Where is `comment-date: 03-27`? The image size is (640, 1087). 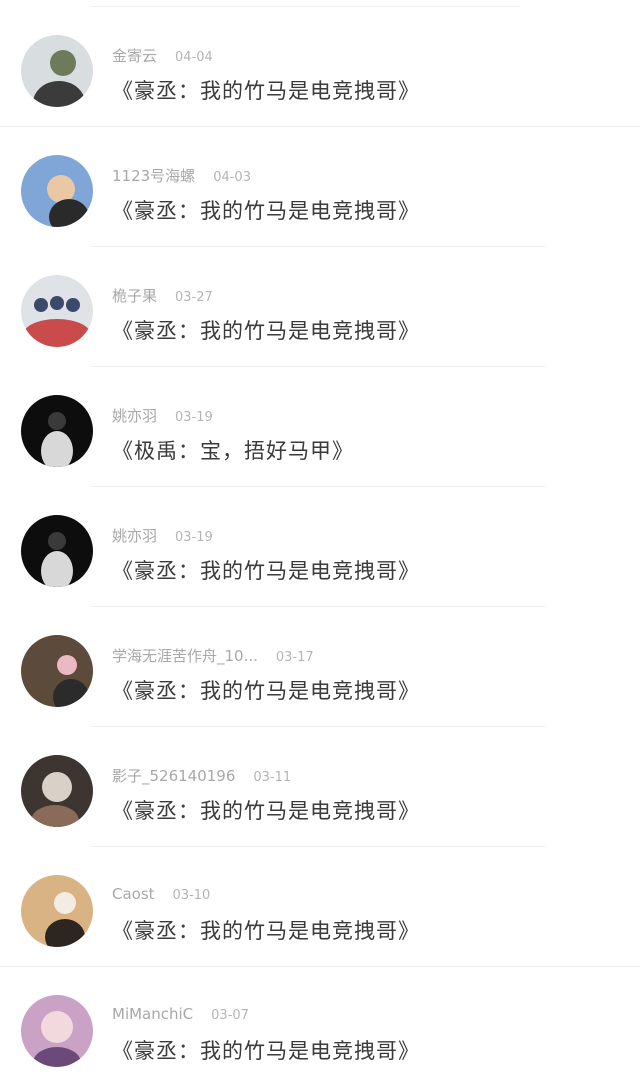
comment-date: 03-27 is located at coordinates (194, 297).